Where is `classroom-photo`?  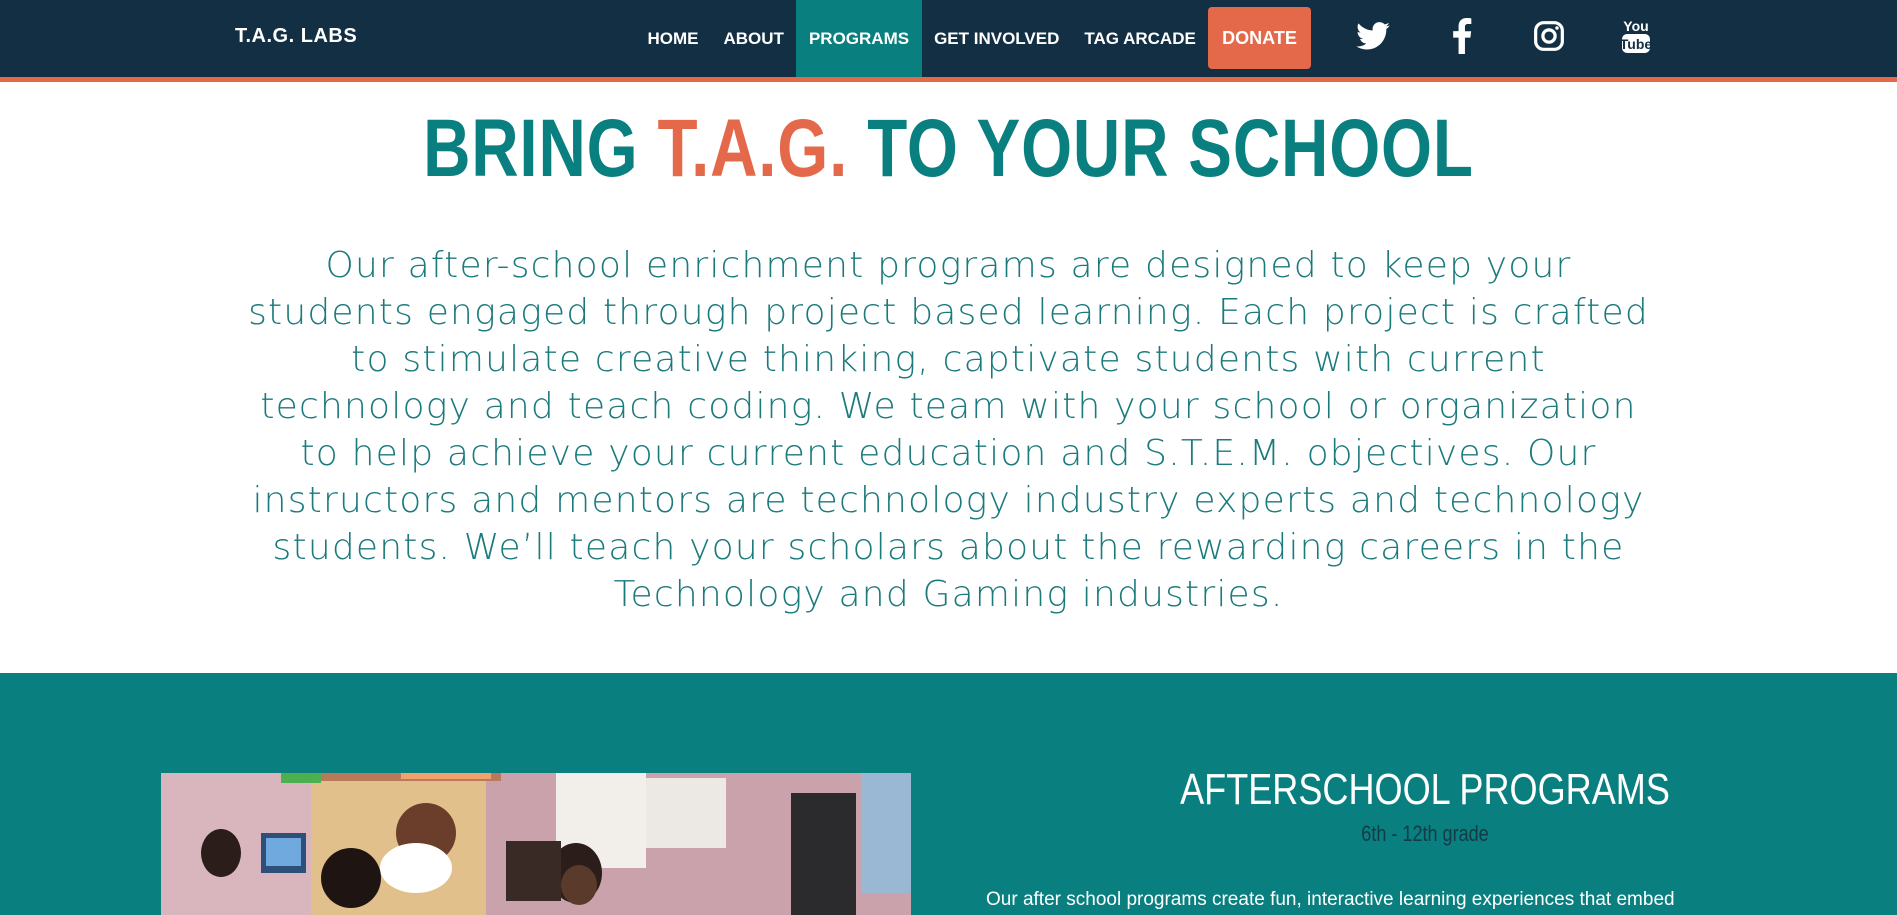 classroom-photo is located at coordinates (536, 844).